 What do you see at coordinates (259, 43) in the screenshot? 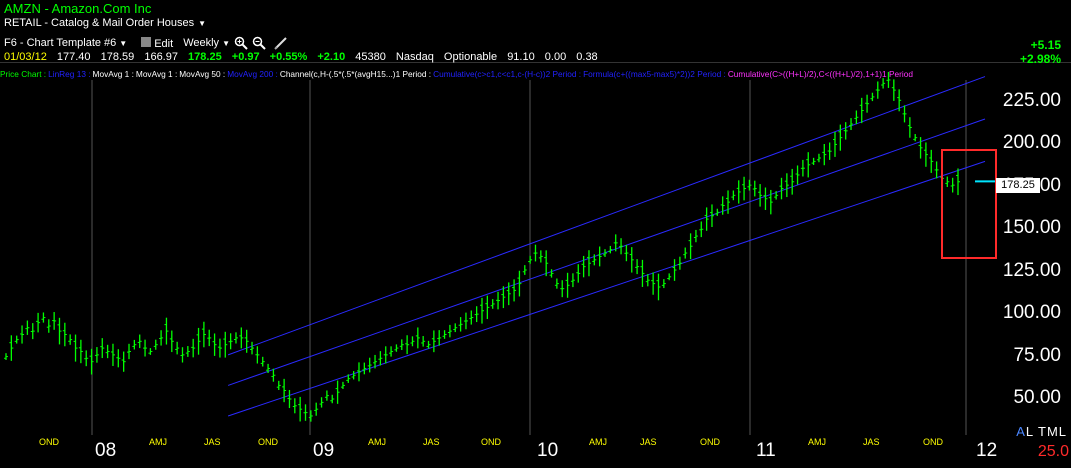
I see `zoom-out-icon` at bounding box center [259, 43].